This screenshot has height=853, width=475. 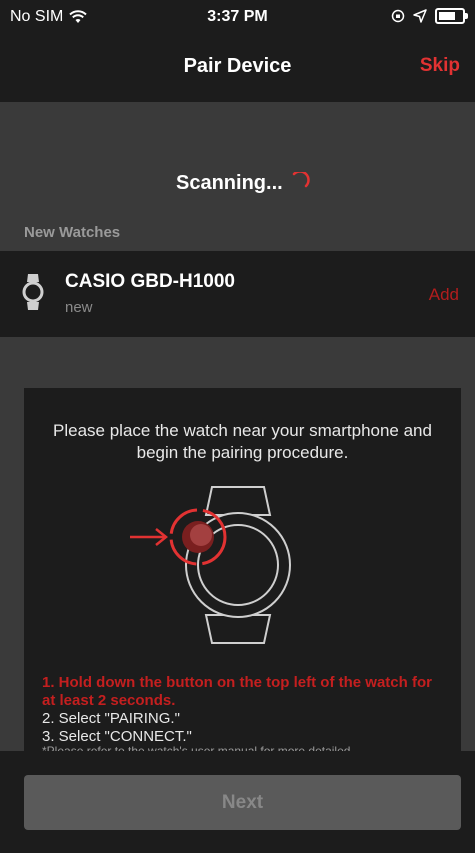 I want to click on skip-button: Skip, so click(x=440, y=66).